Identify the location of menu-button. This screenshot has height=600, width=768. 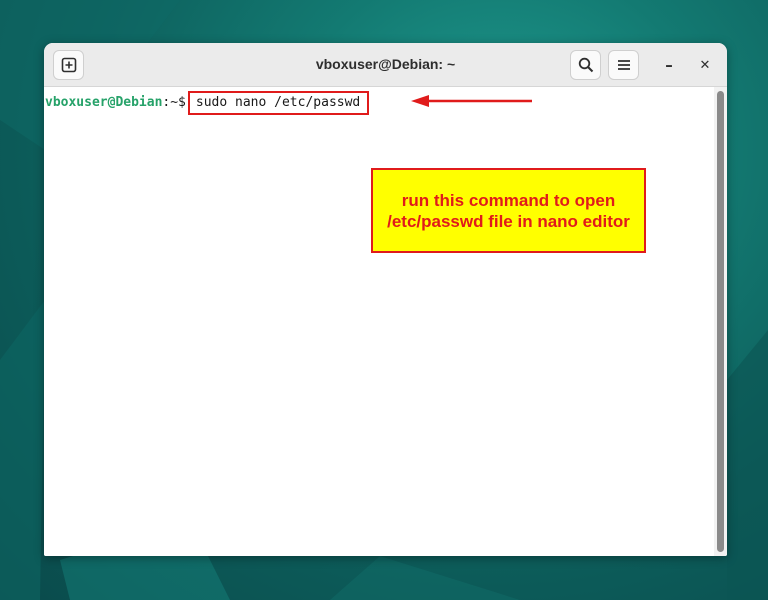
(623, 65).